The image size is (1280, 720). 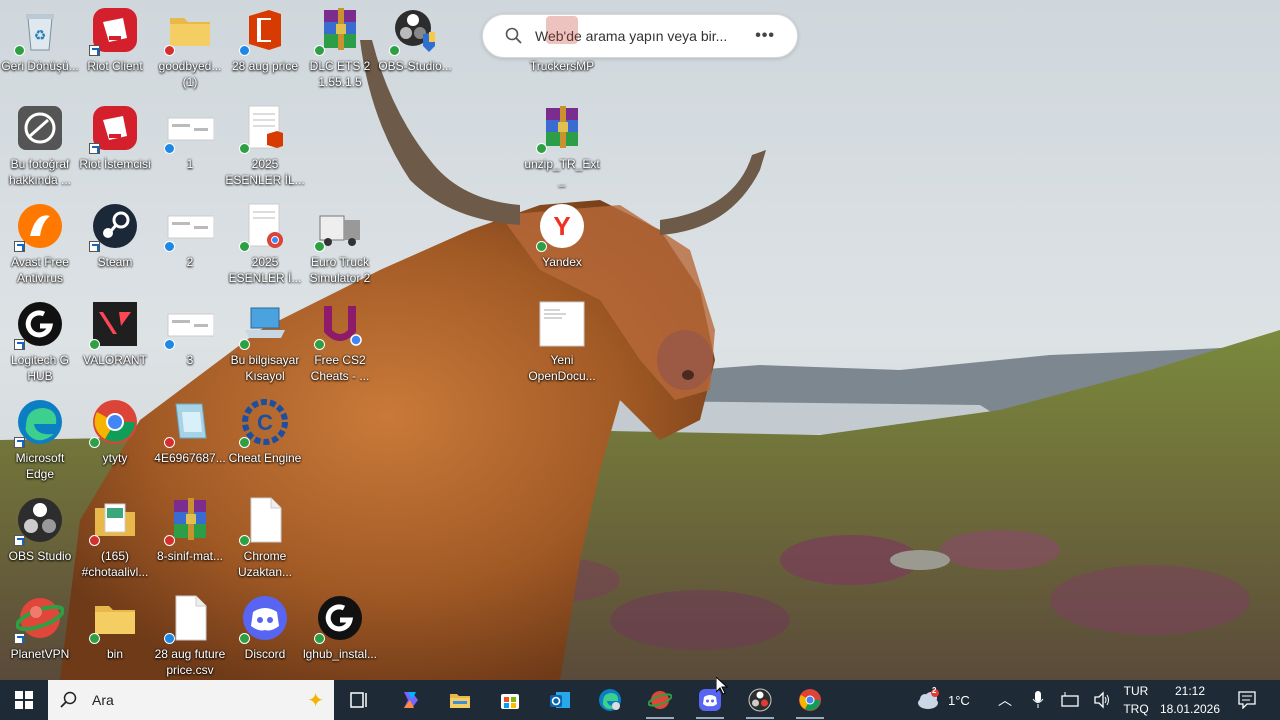 I want to click on desktop-icon: Microsoft Edge, so click(x=40, y=440).